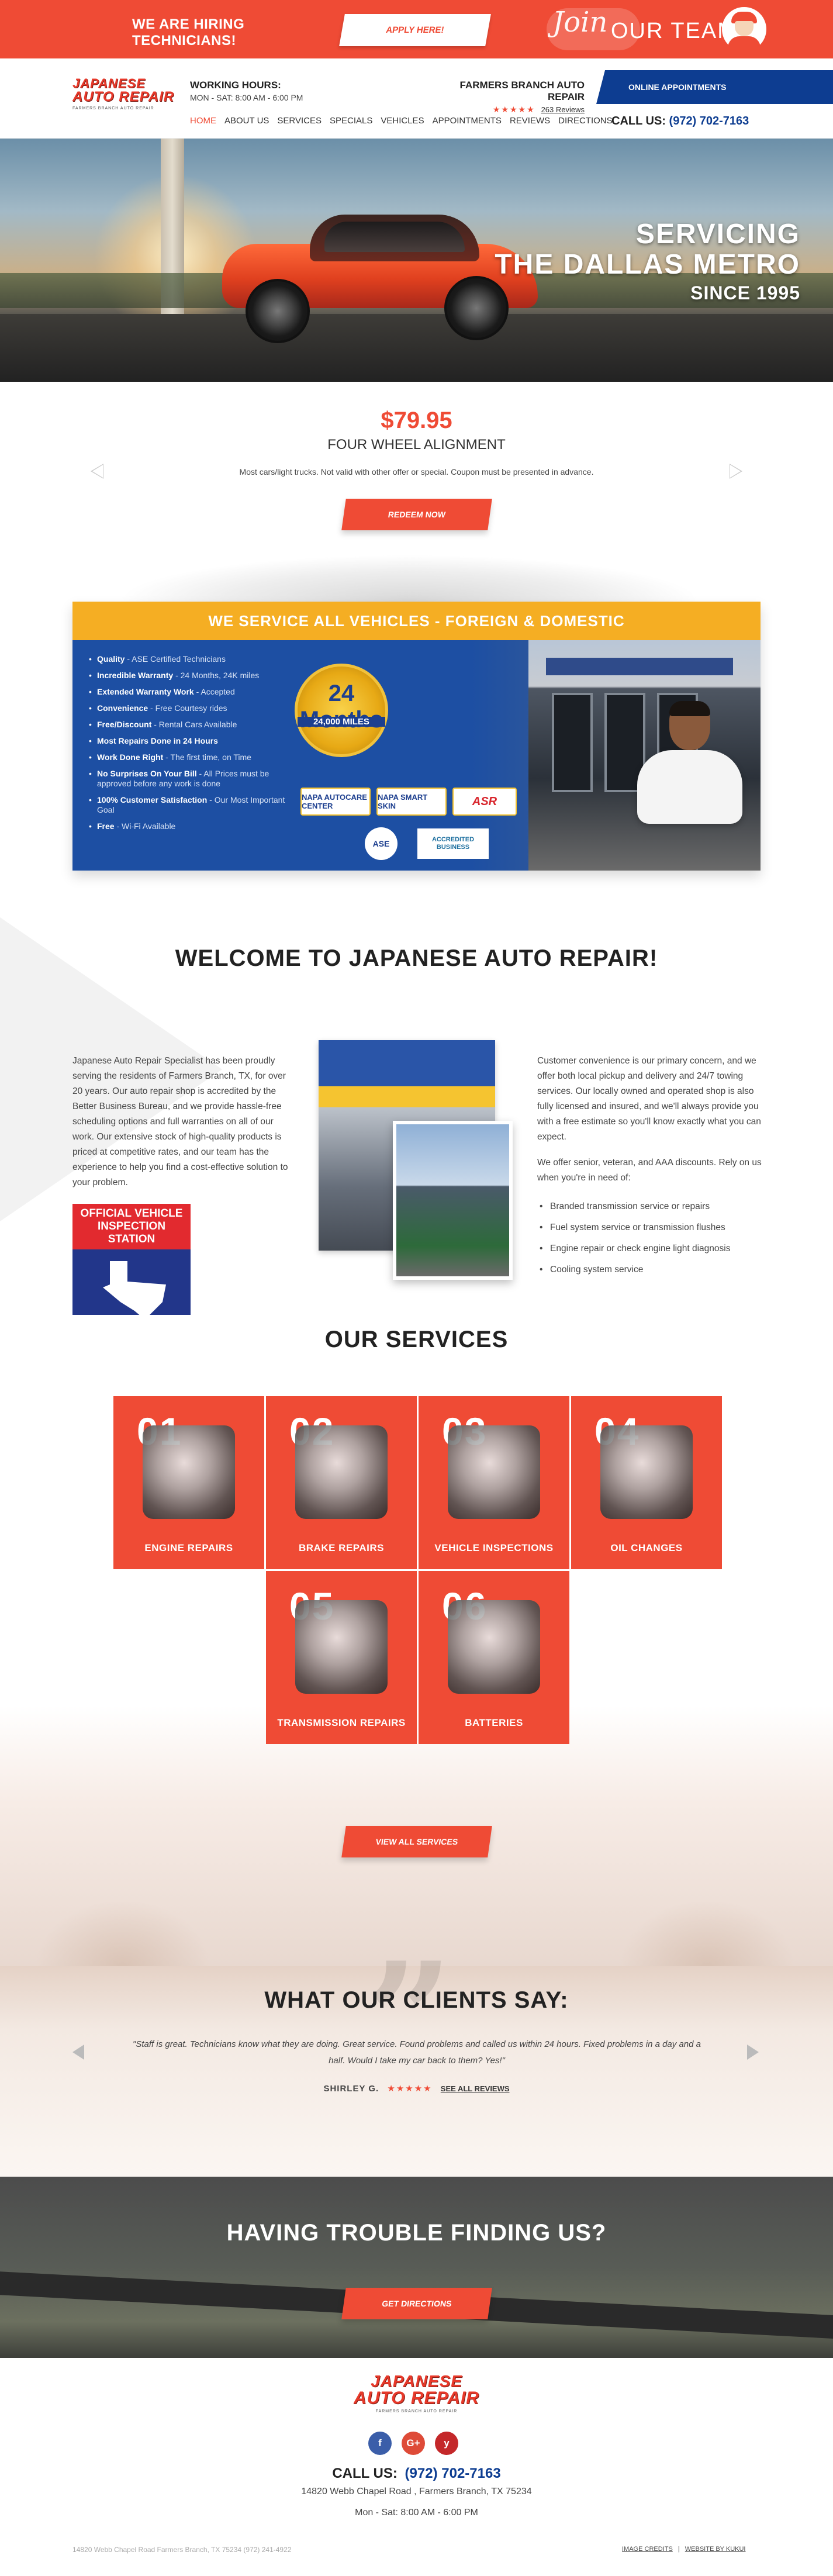 This screenshot has height=2576, width=833. Describe the element at coordinates (416, 514) in the screenshot. I see `redeem-now-button: REDEEM NOW` at that location.